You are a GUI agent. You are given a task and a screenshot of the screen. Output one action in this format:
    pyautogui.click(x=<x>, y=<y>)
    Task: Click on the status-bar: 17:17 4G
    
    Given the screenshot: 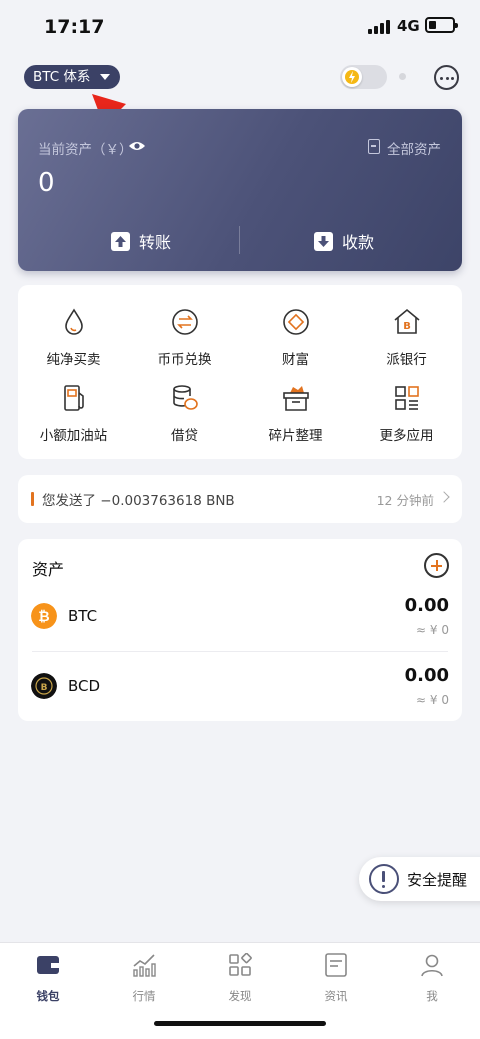 What is the action you would take?
    pyautogui.click(x=240, y=28)
    